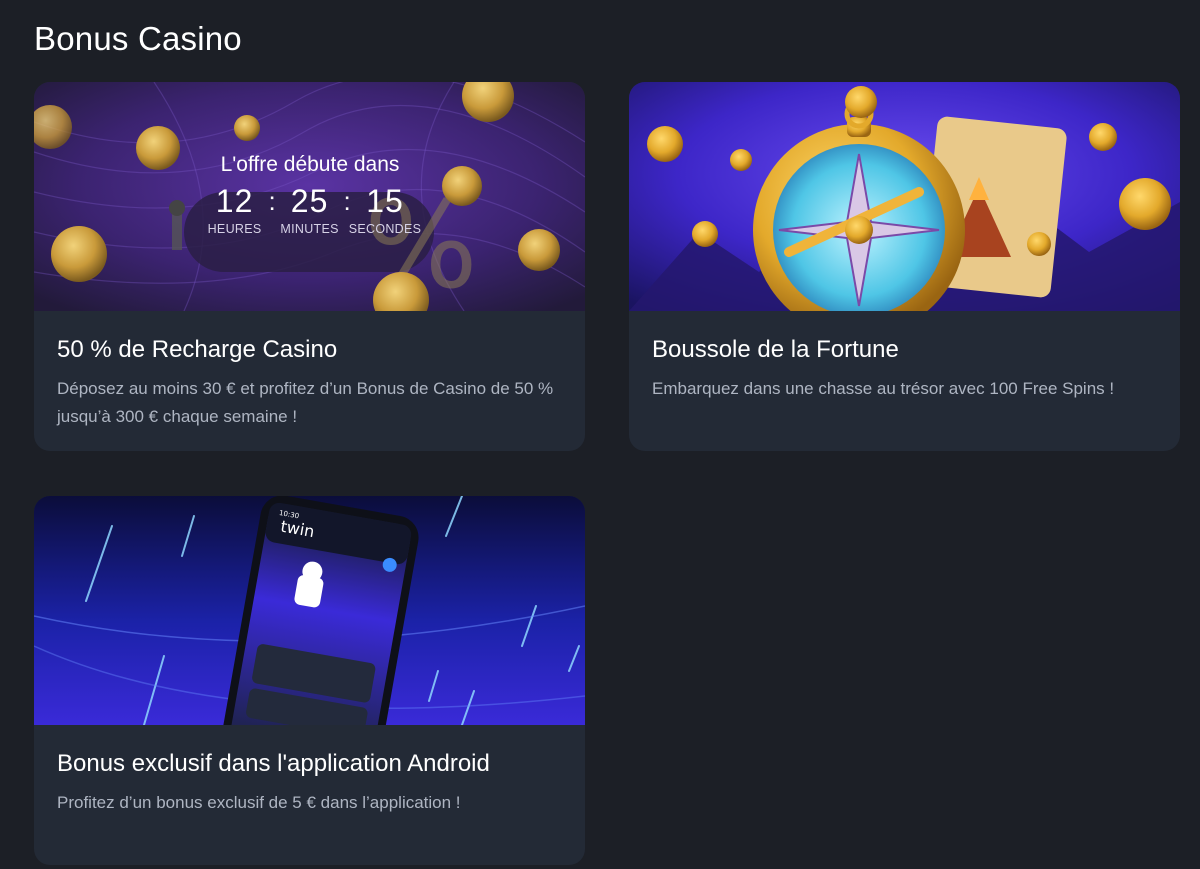 Image resolution: width=1200 pixels, height=869 pixels. Describe the element at coordinates (385, 229) in the screenshot. I see `countdown-seconds-label: SECONDES` at that location.